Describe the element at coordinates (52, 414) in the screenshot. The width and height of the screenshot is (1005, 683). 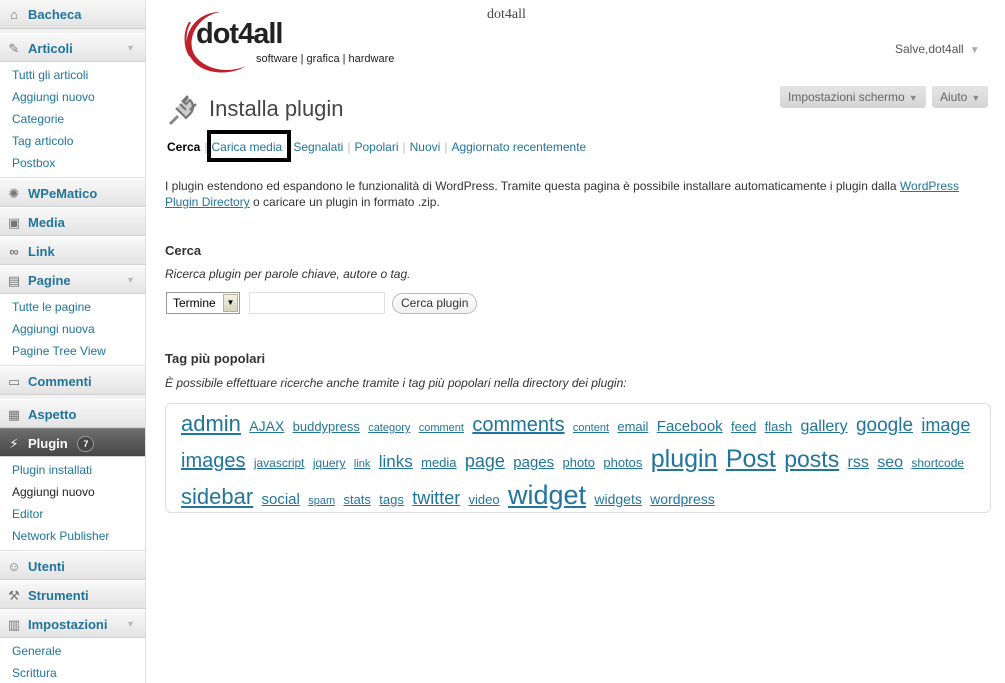
I see `menu-label: Aspetto` at that location.